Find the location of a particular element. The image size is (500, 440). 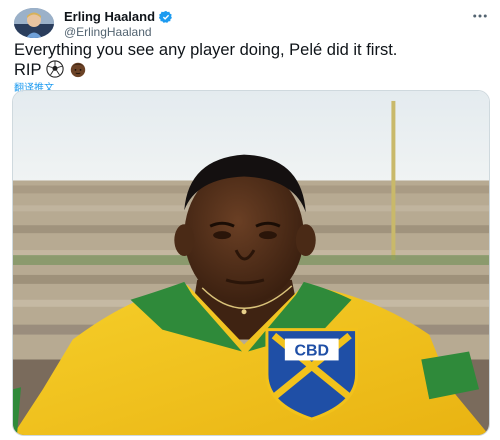

man-dark-skin-emoji is located at coordinates (78, 69).